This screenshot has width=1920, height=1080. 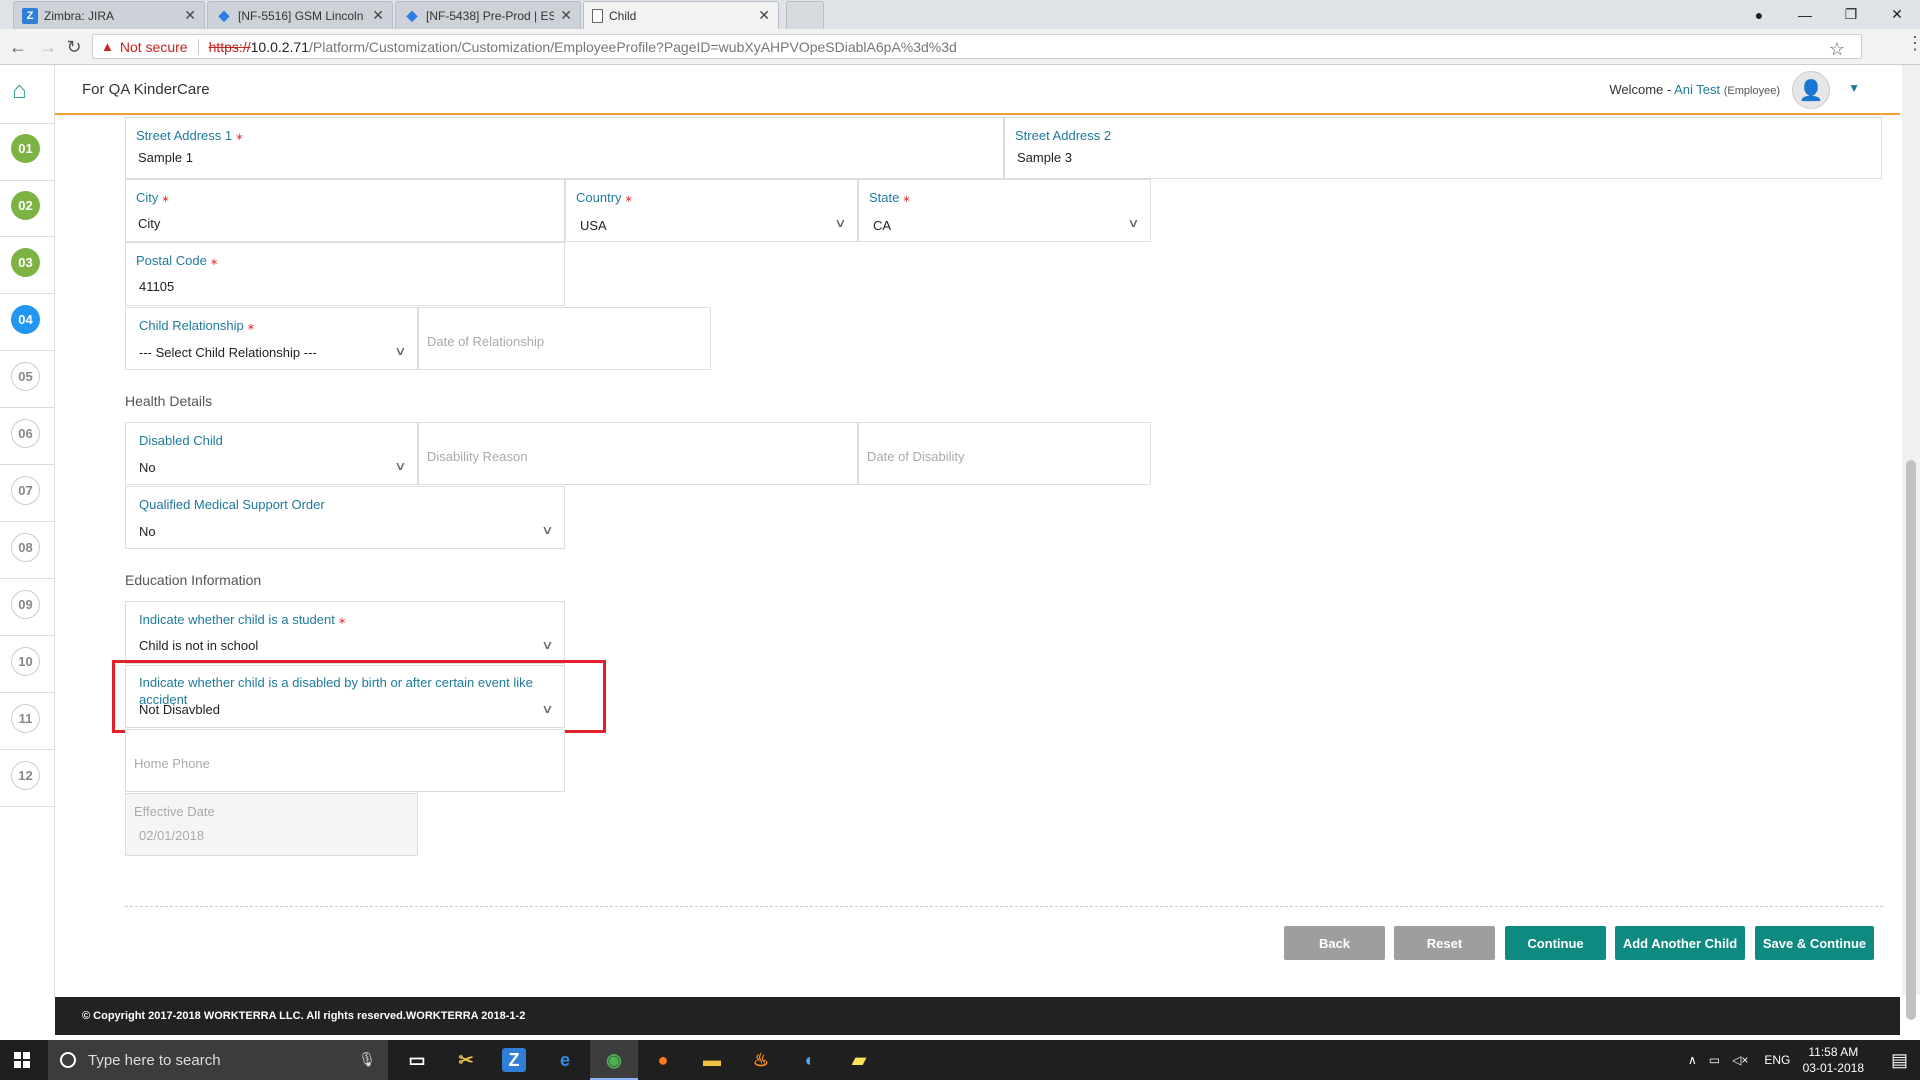 What do you see at coordinates (25, 661) in the screenshot?
I see `step-10: 10` at bounding box center [25, 661].